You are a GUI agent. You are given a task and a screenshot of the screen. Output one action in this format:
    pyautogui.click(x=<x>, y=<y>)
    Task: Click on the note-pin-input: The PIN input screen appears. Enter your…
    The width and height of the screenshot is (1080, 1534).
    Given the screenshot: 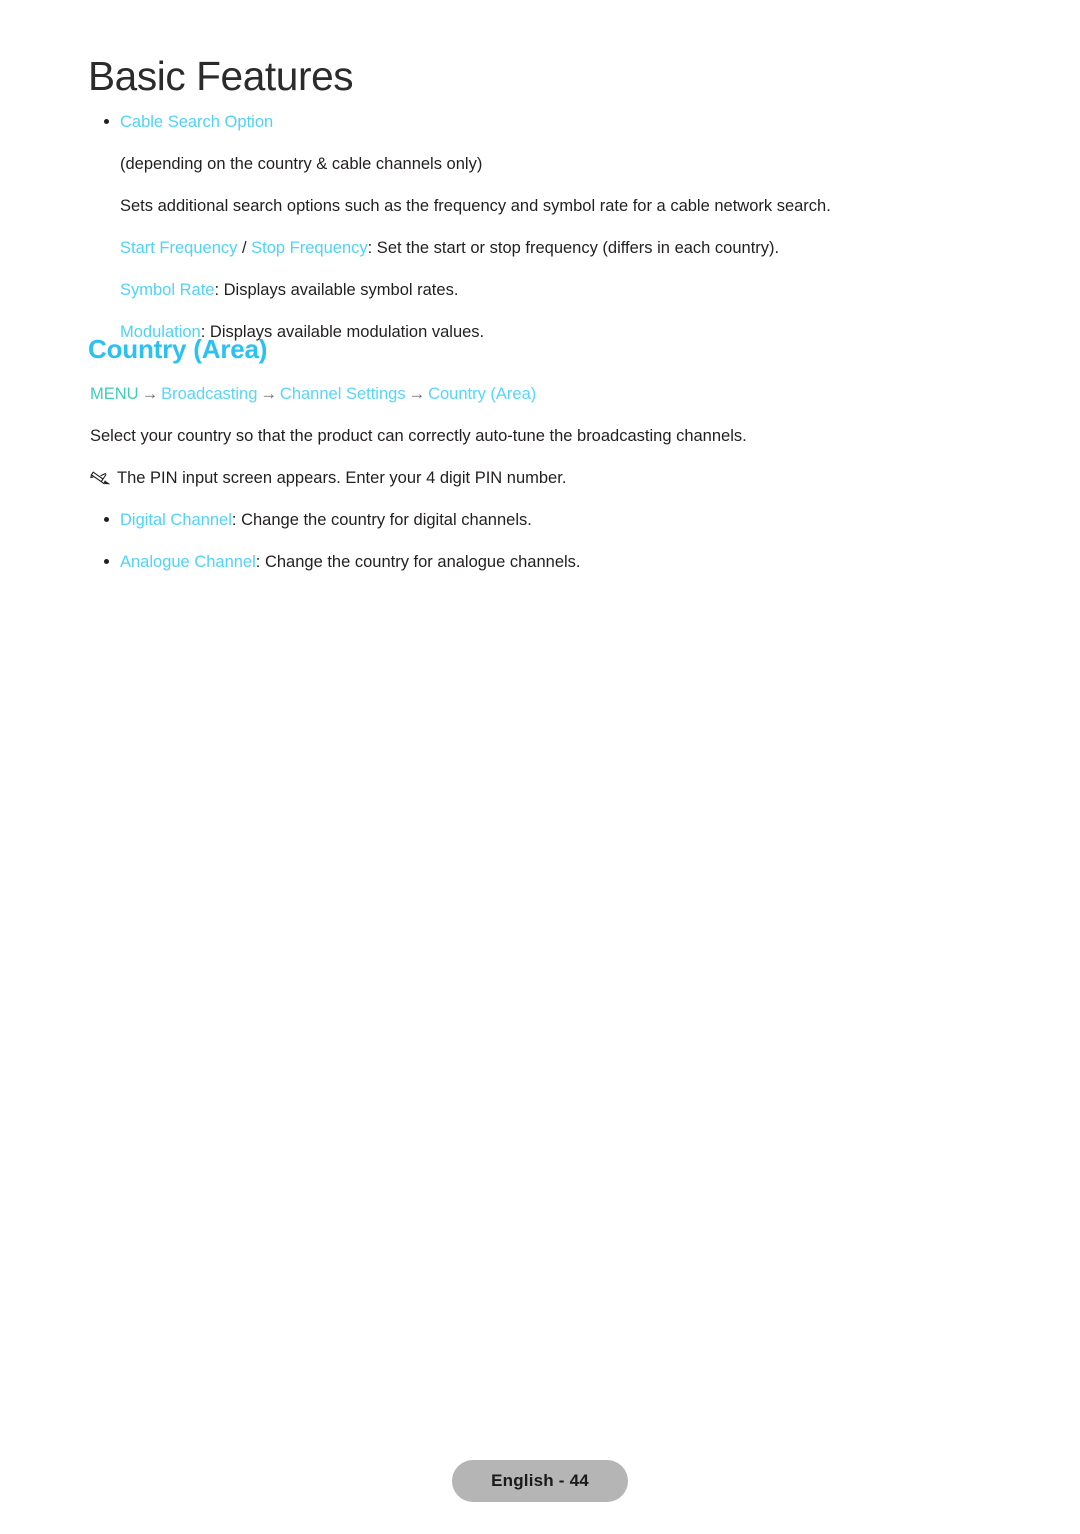 What is the action you would take?
    pyautogui.click(x=540, y=478)
    